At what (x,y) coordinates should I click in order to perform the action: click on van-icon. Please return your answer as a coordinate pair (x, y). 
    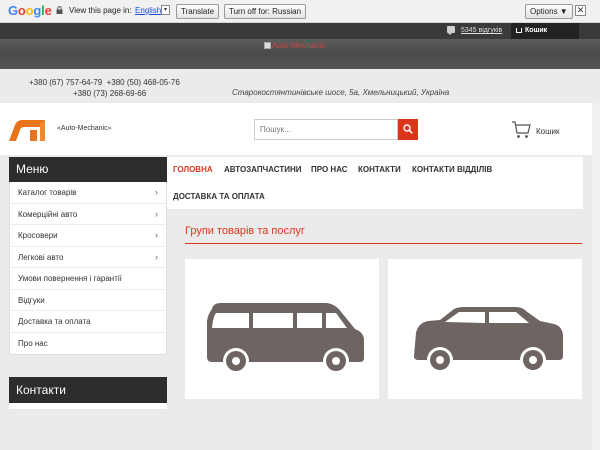
    Looking at the image, I should click on (285, 338).